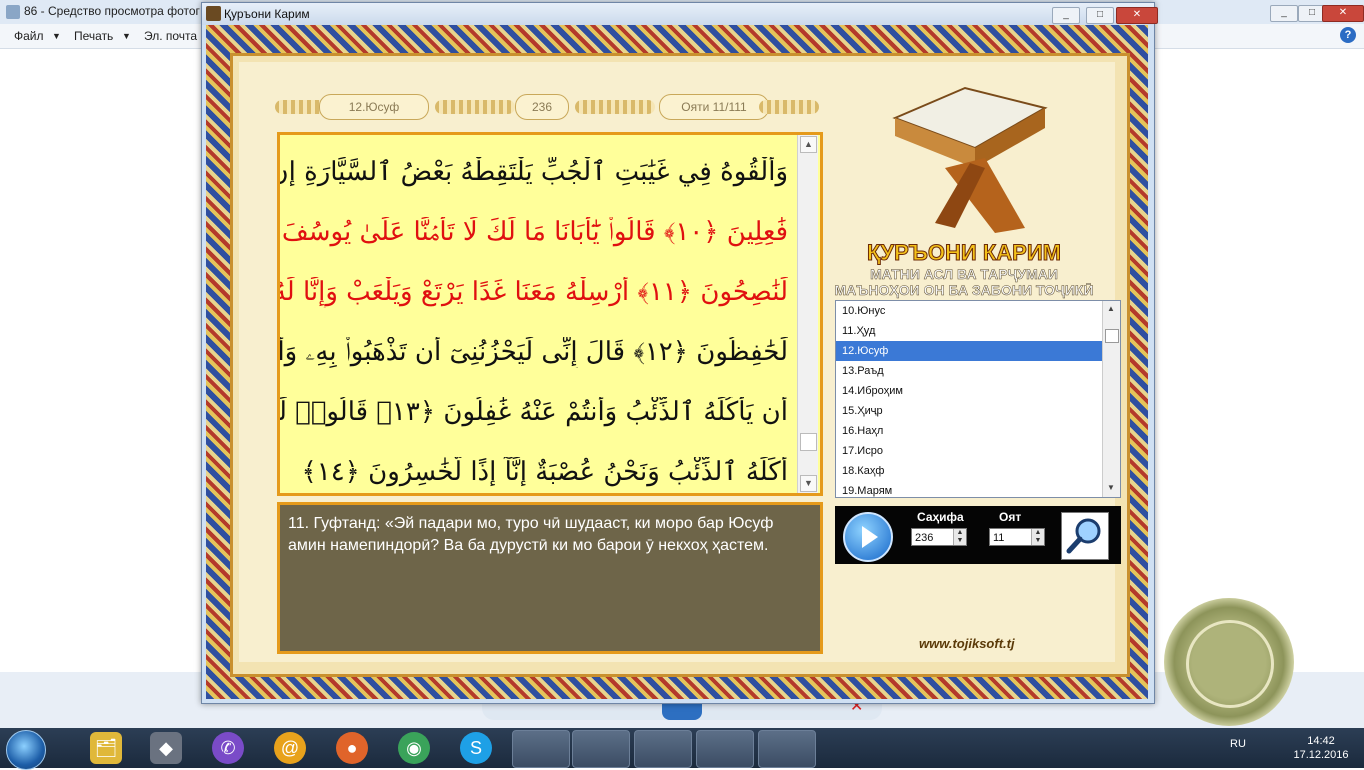 The width and height of the screenshot is (1364, 770). I want to click on surah-list-item: 13.Раъд, so click(969, 371).